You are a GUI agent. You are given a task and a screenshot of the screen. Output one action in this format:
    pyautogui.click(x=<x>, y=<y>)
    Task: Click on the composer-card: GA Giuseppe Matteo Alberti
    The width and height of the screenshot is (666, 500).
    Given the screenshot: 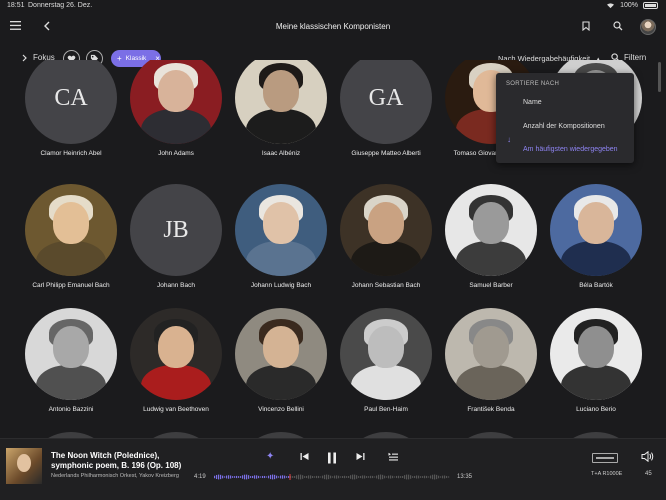 What is the action you would take?
    pyautogui.click(x=386, y=108)
    